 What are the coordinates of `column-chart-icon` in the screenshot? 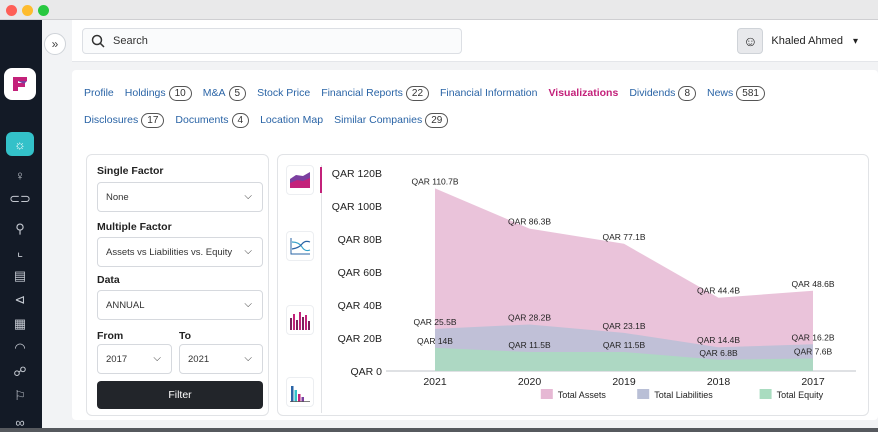 It's located at (300, 394).